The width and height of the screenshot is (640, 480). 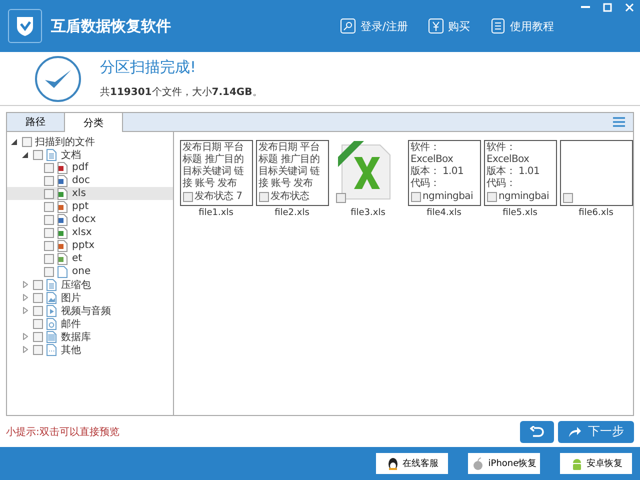 What do you see at coordinates (90, 323) in the screenshot?
I see `tree-item: 邮件` at bounding box center [90, 323].